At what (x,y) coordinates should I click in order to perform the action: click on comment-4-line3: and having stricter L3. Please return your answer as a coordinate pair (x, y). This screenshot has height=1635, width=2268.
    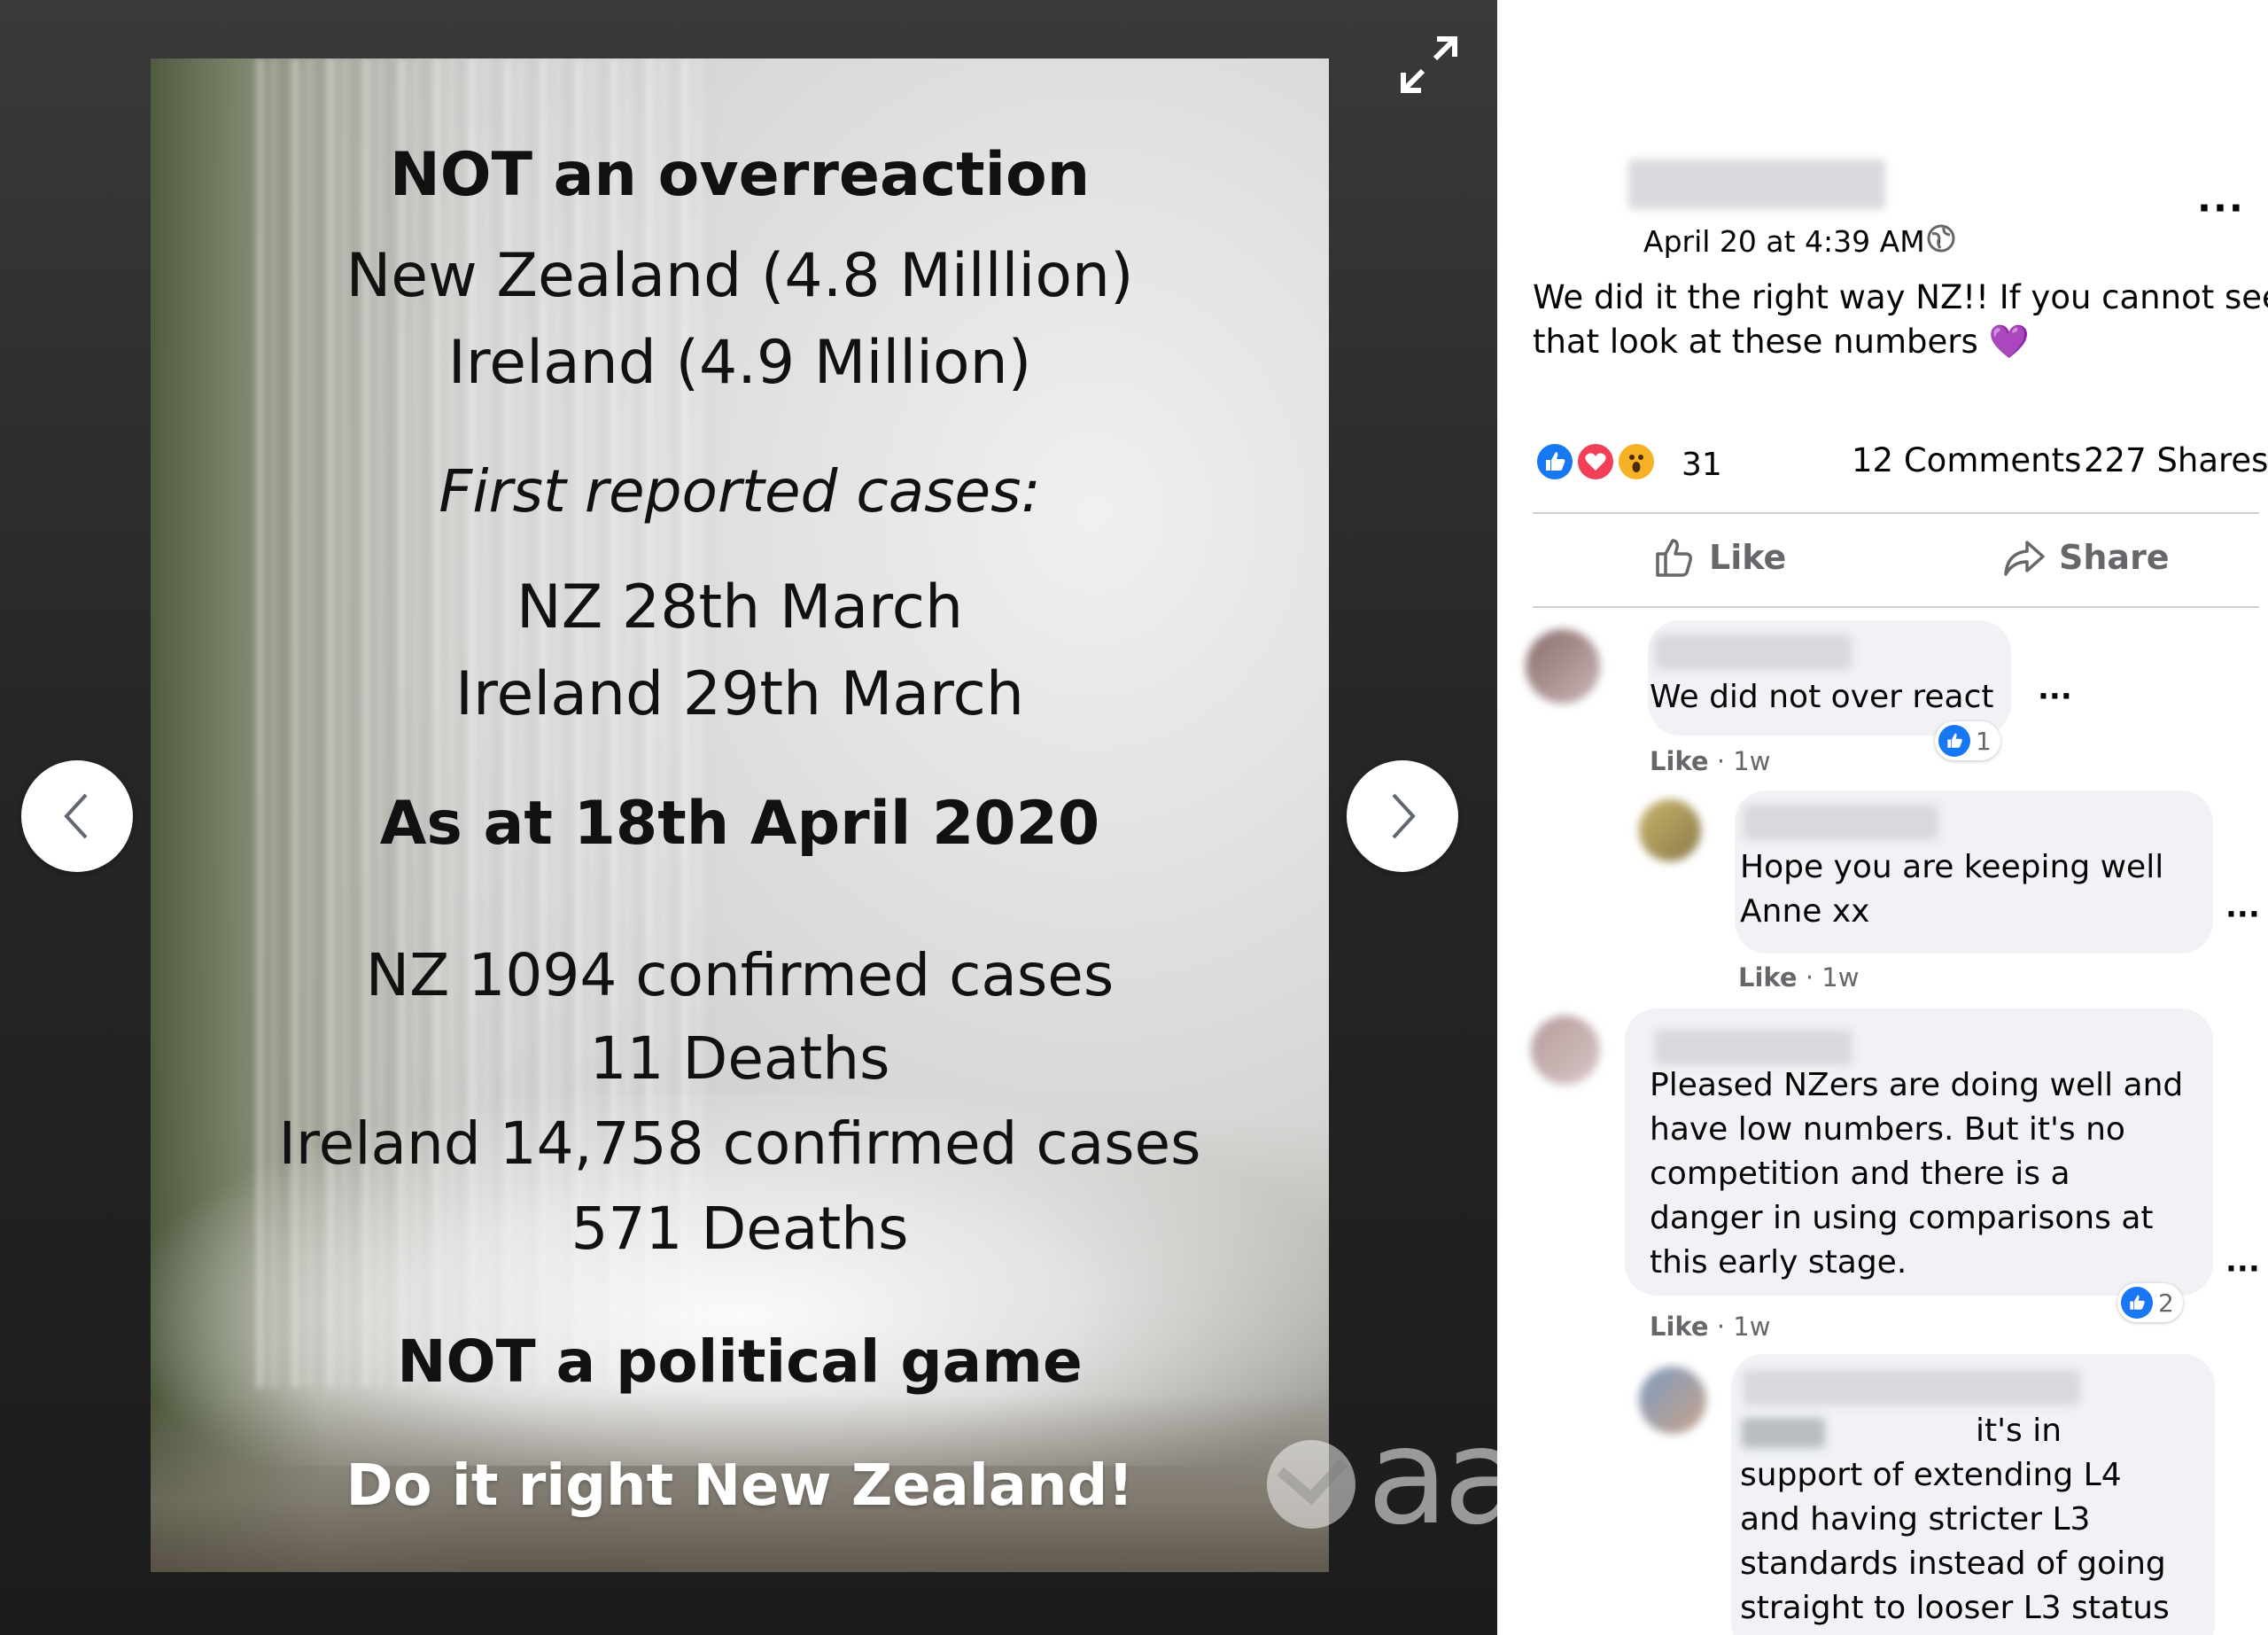
    Looking at the image, I should click on (1915, 1519).